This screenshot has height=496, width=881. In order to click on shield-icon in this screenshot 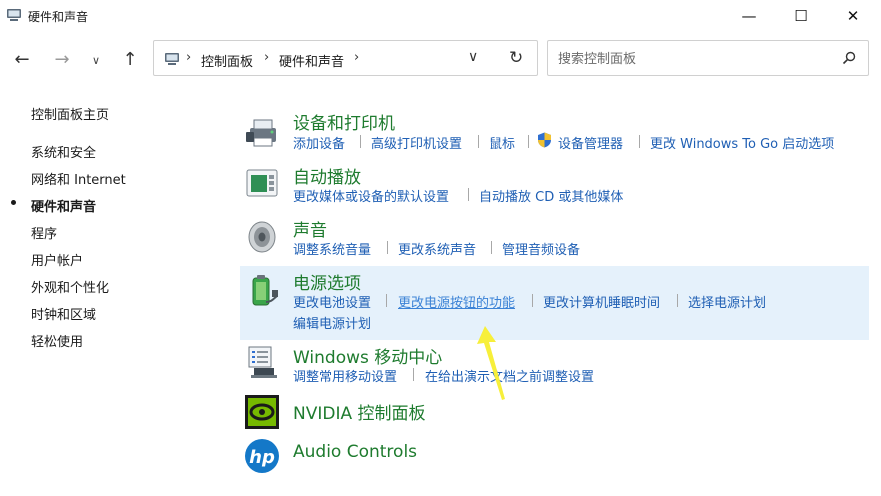, I will do `click(544, 140)`.